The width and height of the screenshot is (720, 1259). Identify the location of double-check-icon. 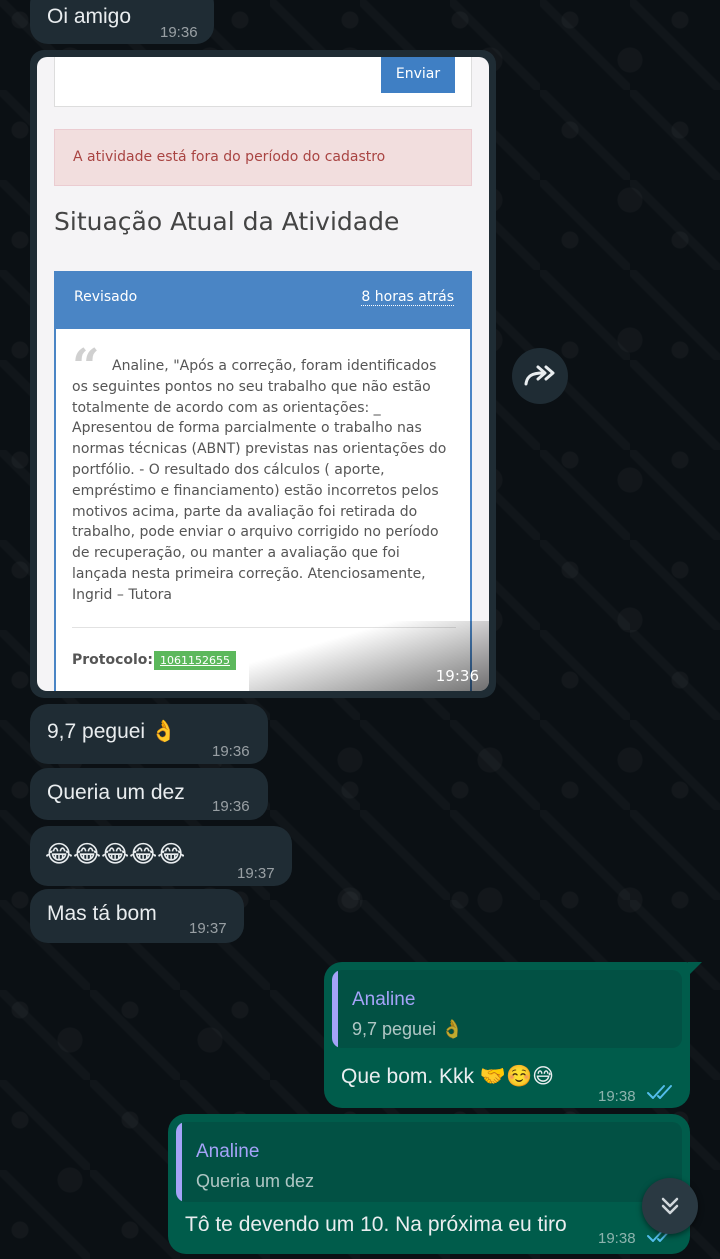
(659, 1092).